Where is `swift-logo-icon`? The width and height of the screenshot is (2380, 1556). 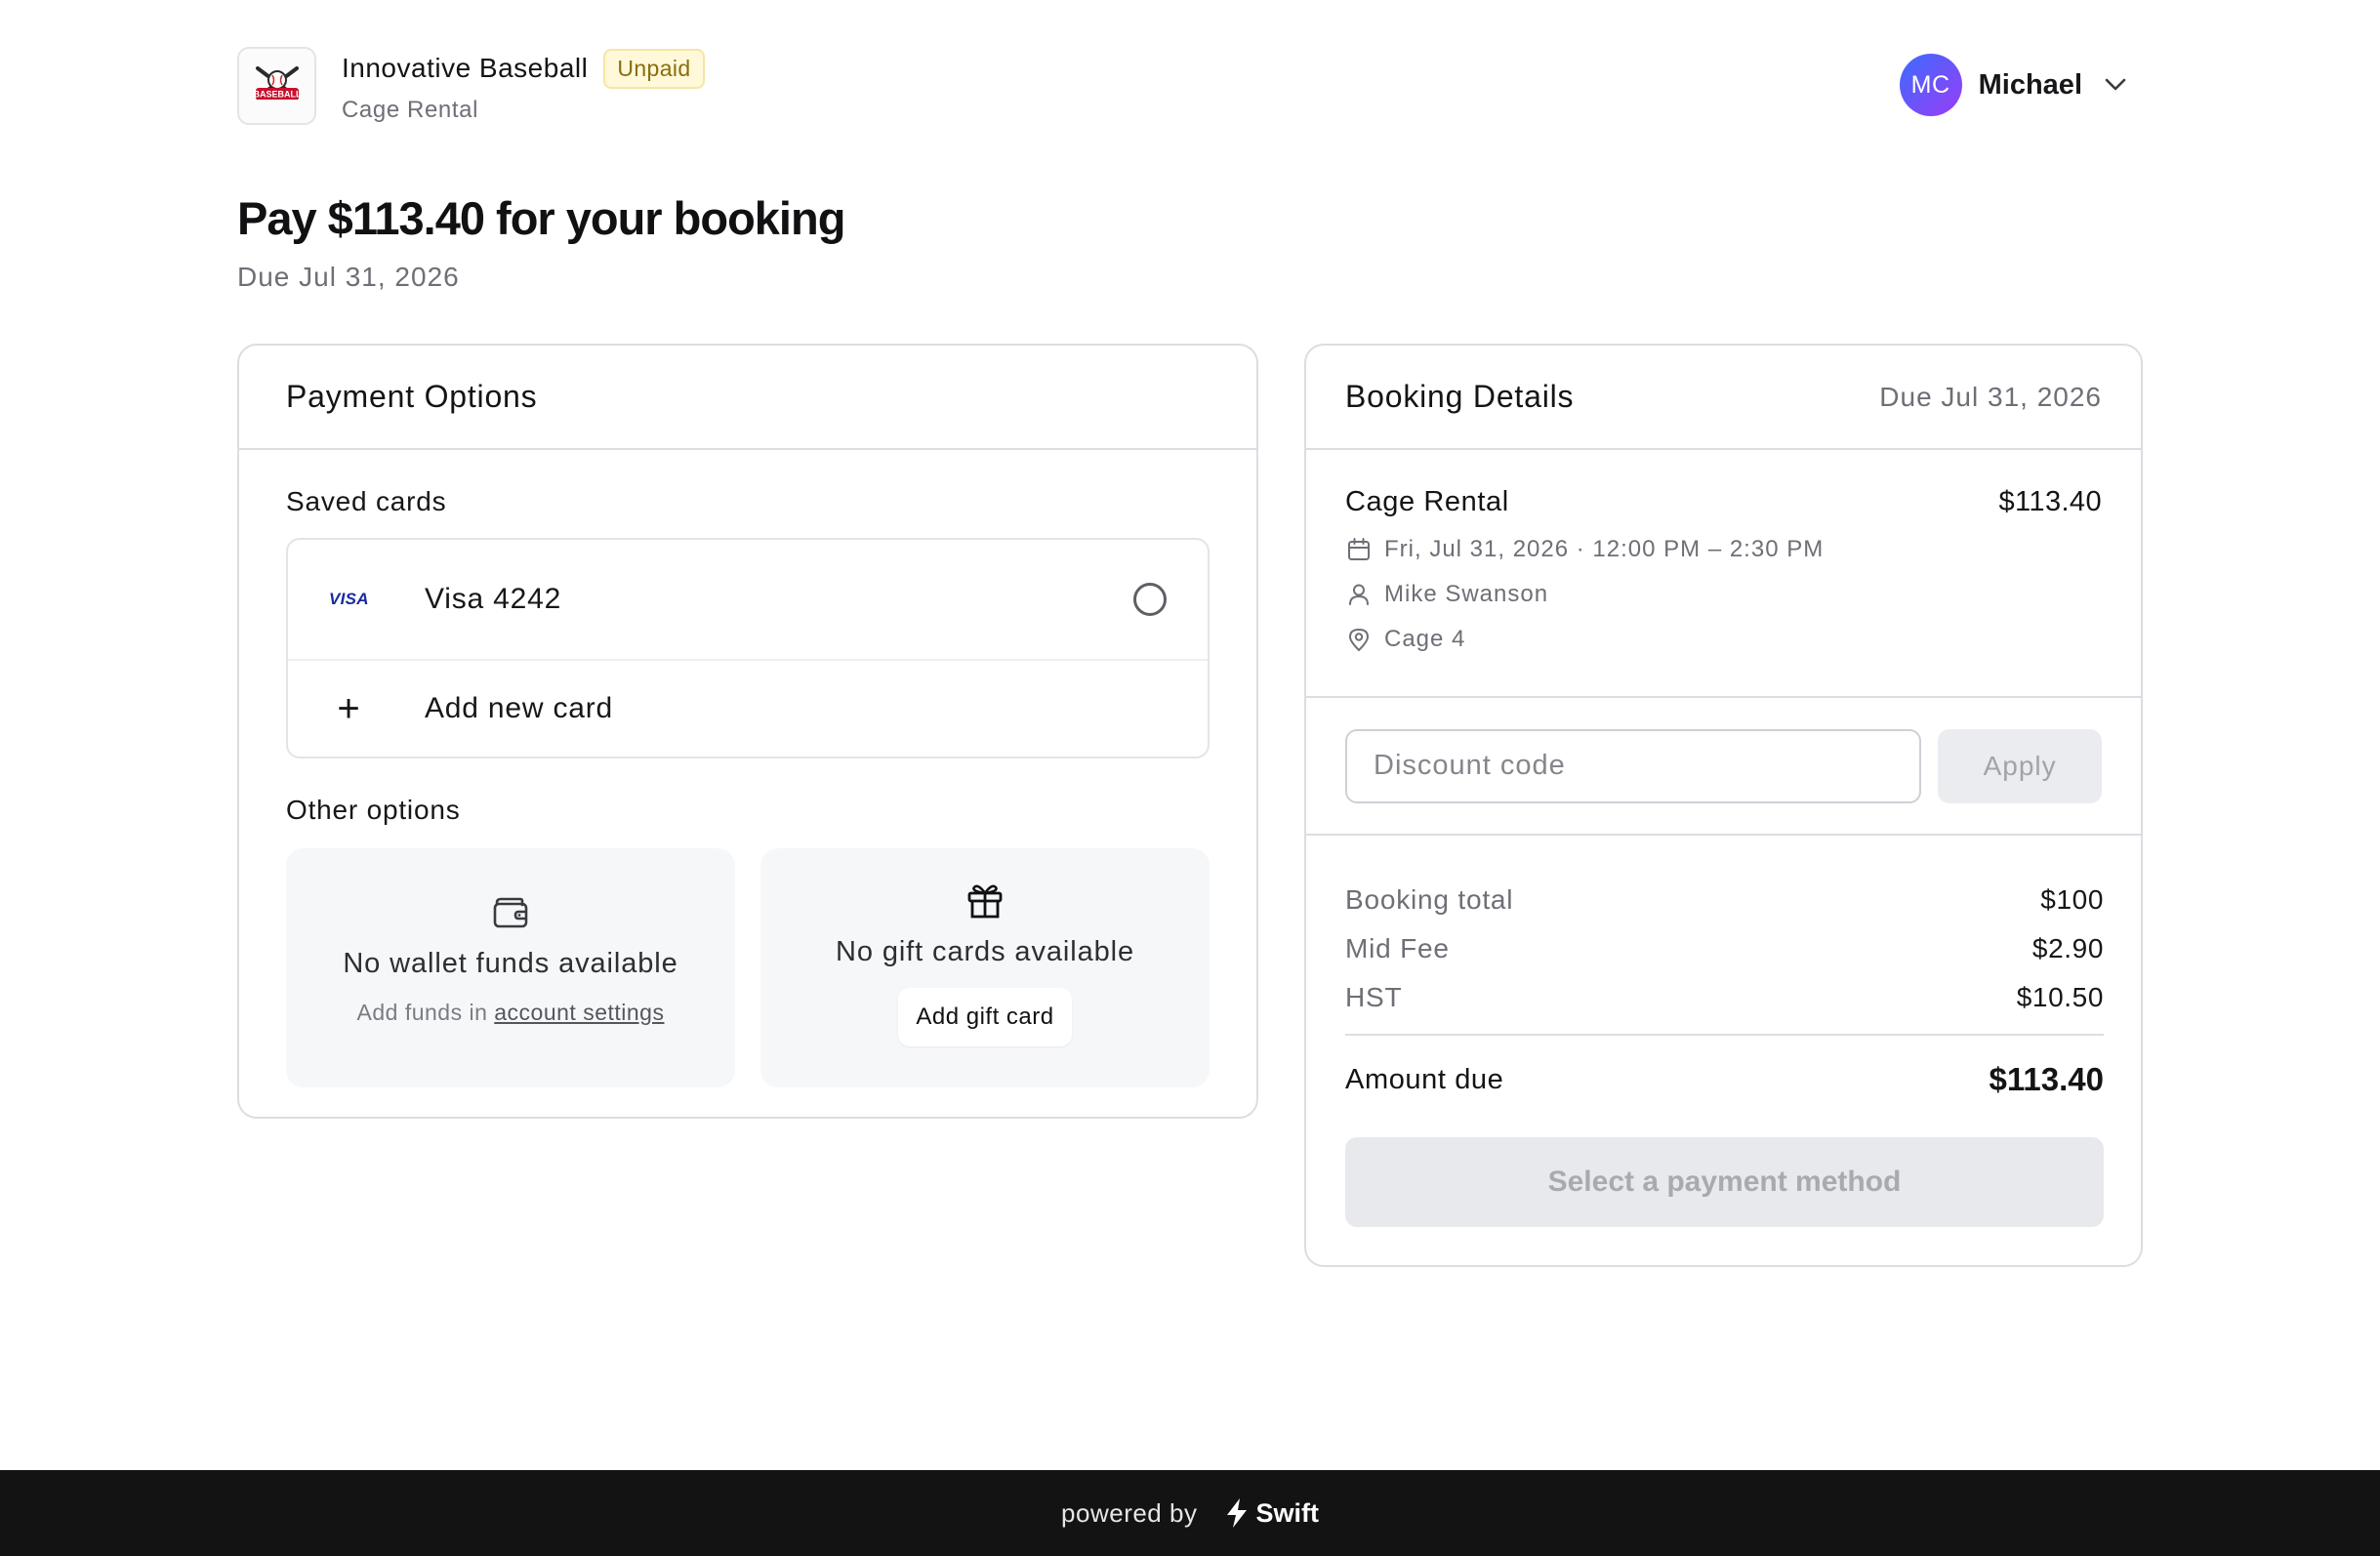
swift-logo-icon is located at coordinates (1237, 1513).